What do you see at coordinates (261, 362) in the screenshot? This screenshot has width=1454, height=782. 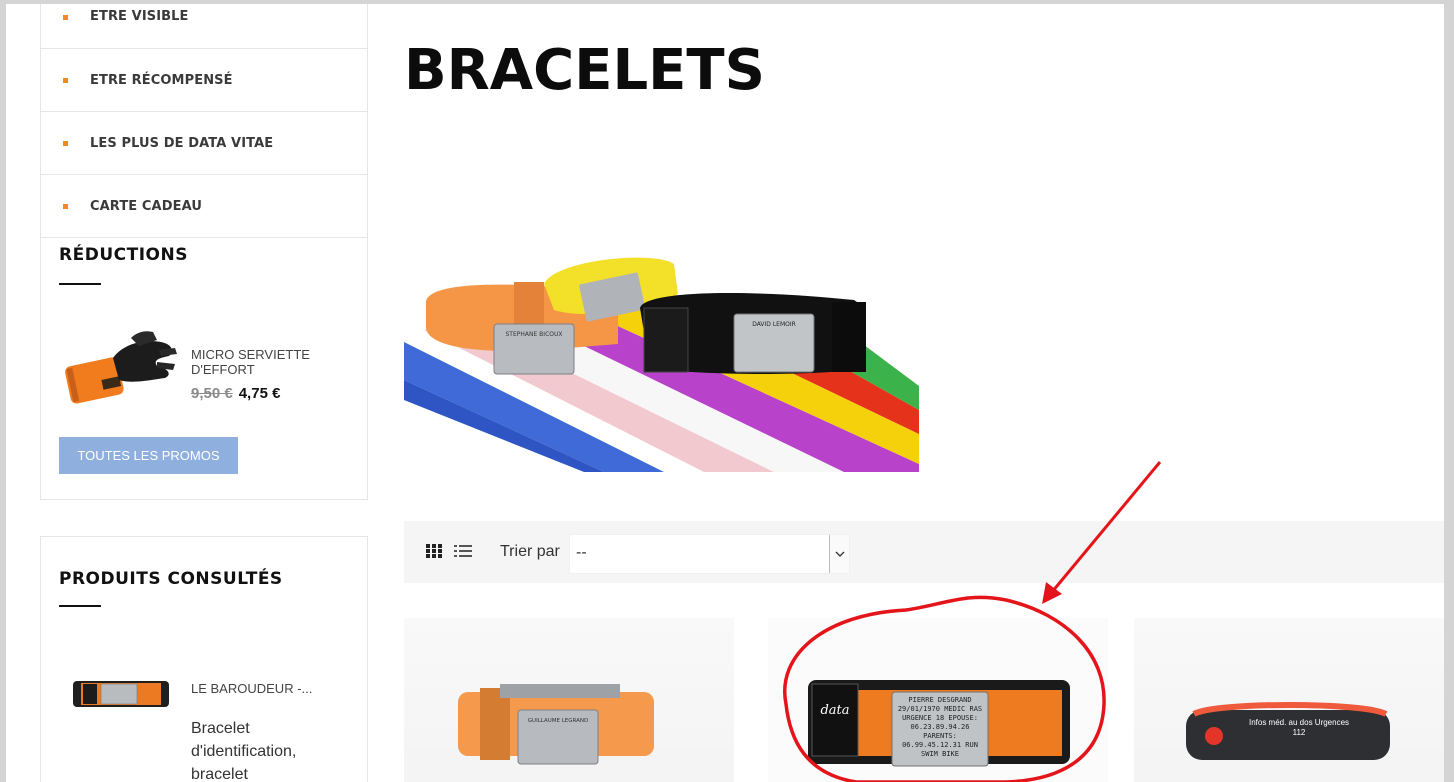 I see `promo-product-name: MICRO SERVIETTE D'EFFORT` at bounding box center [261, 362].